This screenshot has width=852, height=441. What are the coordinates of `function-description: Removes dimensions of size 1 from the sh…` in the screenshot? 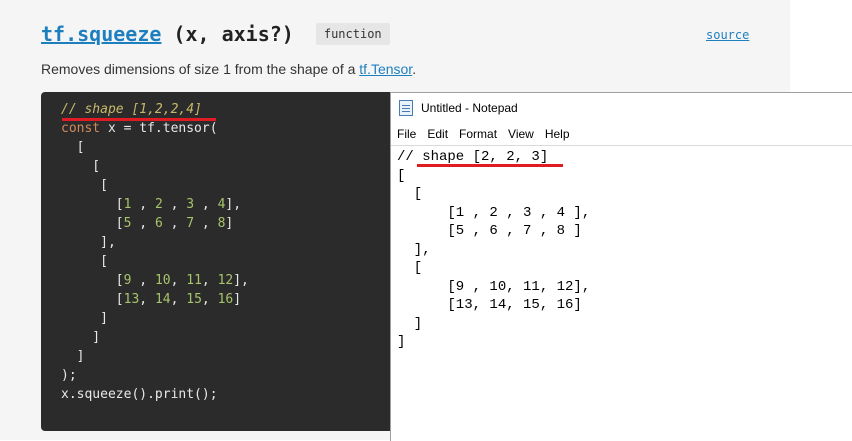 It's located at (228, 69).